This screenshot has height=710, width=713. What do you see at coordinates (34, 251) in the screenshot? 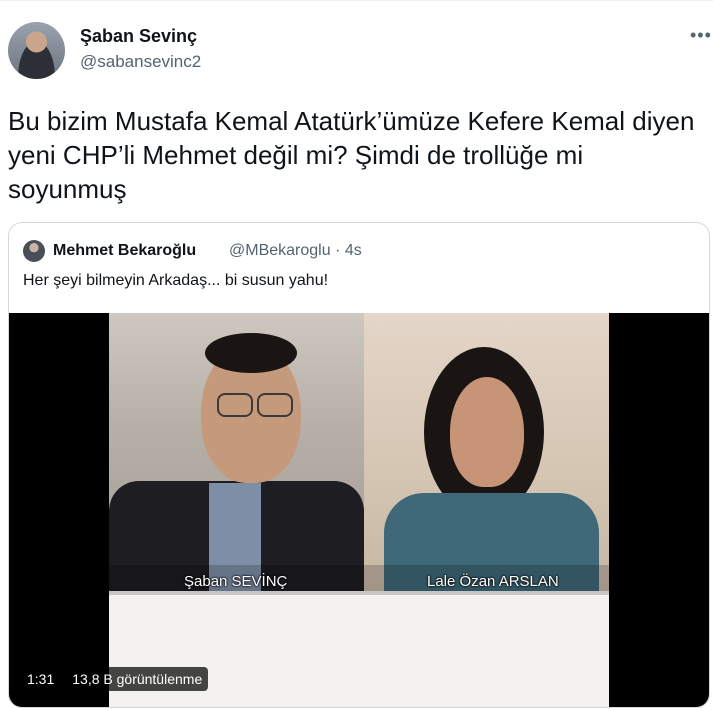
I see `quoted-author-avatar` at bounding box center [34, 251].